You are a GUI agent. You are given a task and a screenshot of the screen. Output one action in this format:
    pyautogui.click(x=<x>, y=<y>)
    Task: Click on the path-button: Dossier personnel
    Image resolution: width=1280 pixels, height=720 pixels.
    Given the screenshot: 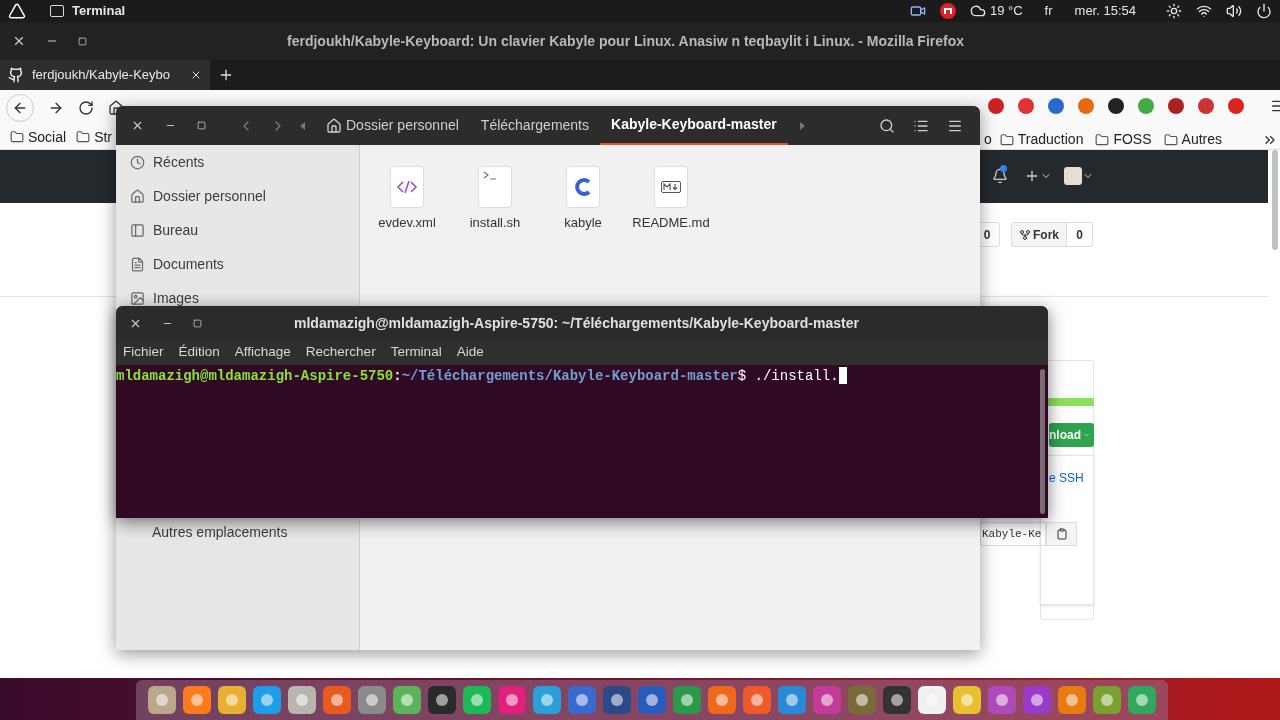 What is the action you would take?
    pyautogui.click(x=392, y=125)
    